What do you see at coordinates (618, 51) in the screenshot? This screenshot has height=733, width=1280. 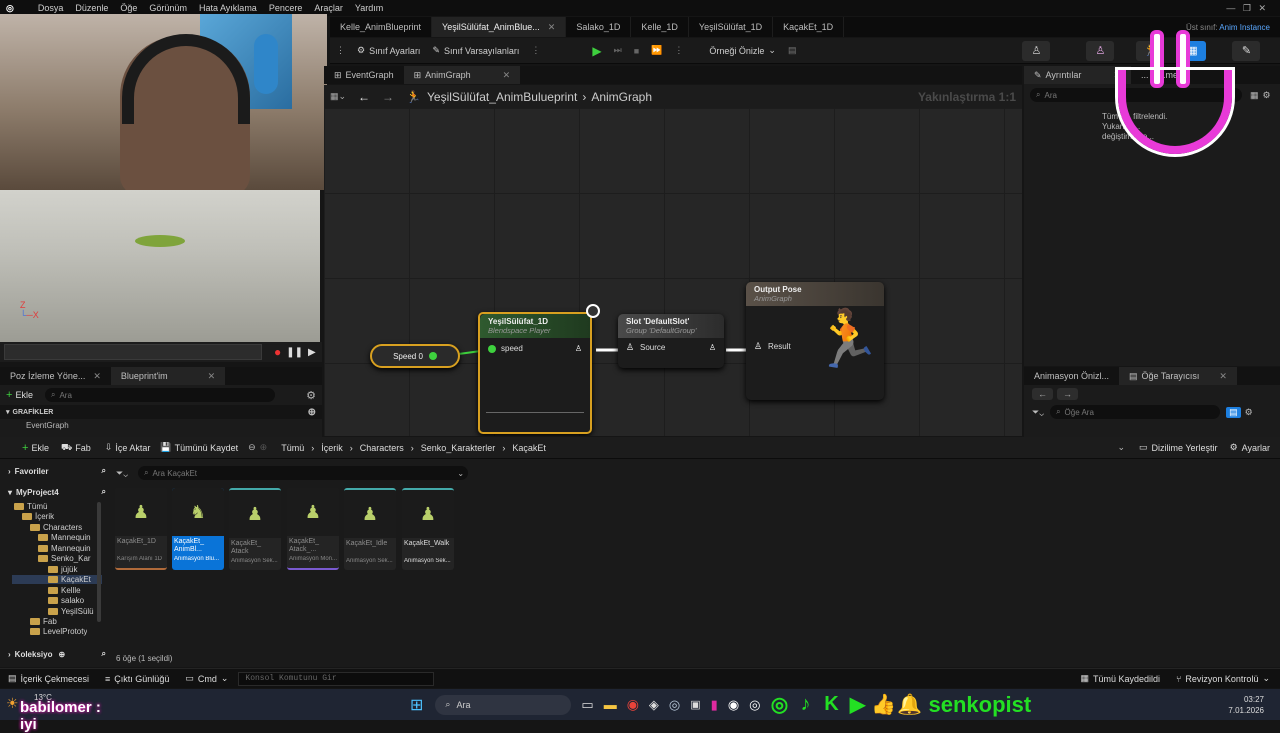 I see `step-button: ⏭` at bounding box center [618, 51].